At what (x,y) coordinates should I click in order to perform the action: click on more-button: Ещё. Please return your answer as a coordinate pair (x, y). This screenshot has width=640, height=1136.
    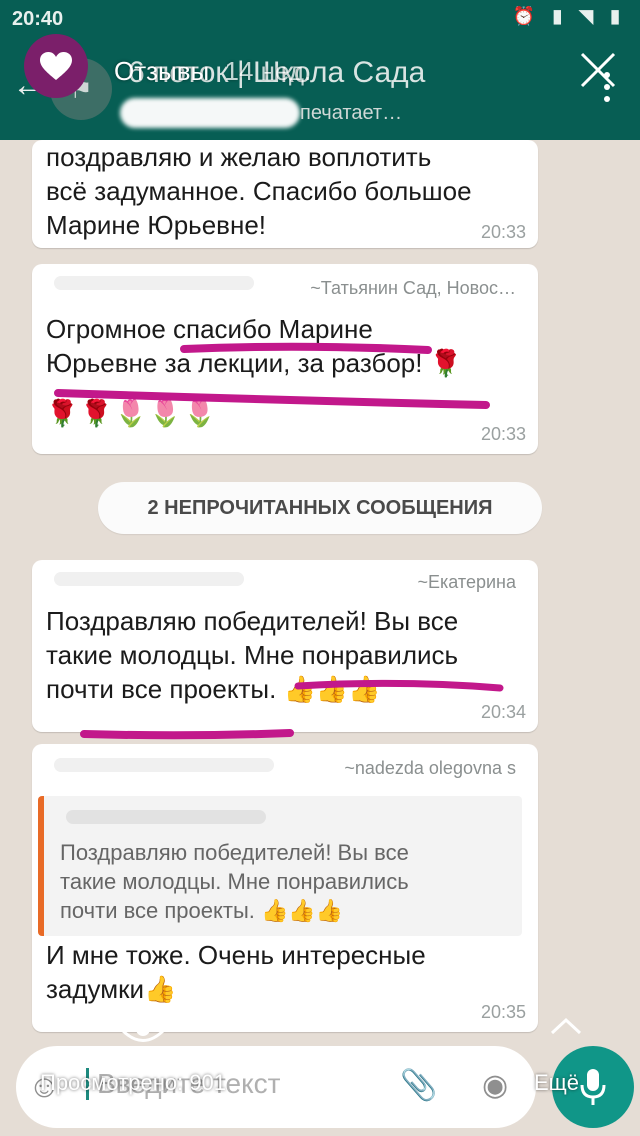
    Looking at the image, I should click on (556, 1083).